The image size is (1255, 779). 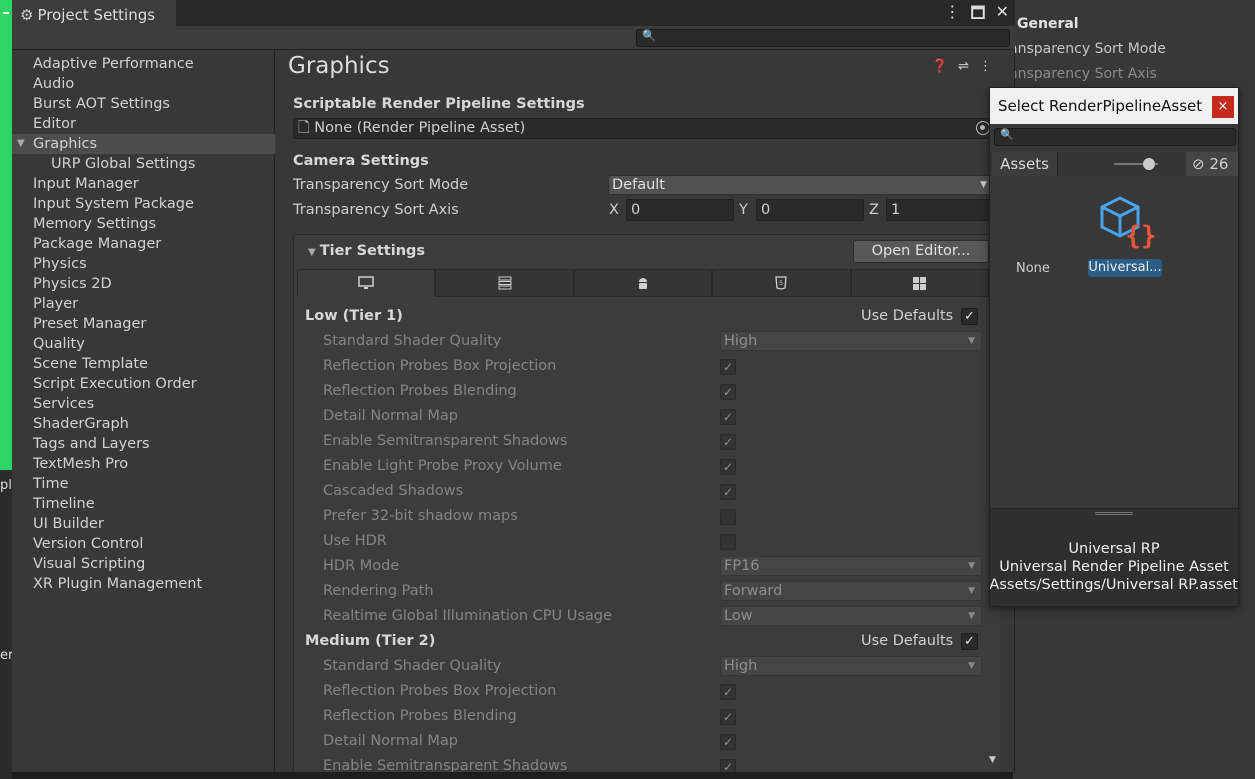 I want to click on tier-settings-title: Tier Settings, so click(x=372, y=251).